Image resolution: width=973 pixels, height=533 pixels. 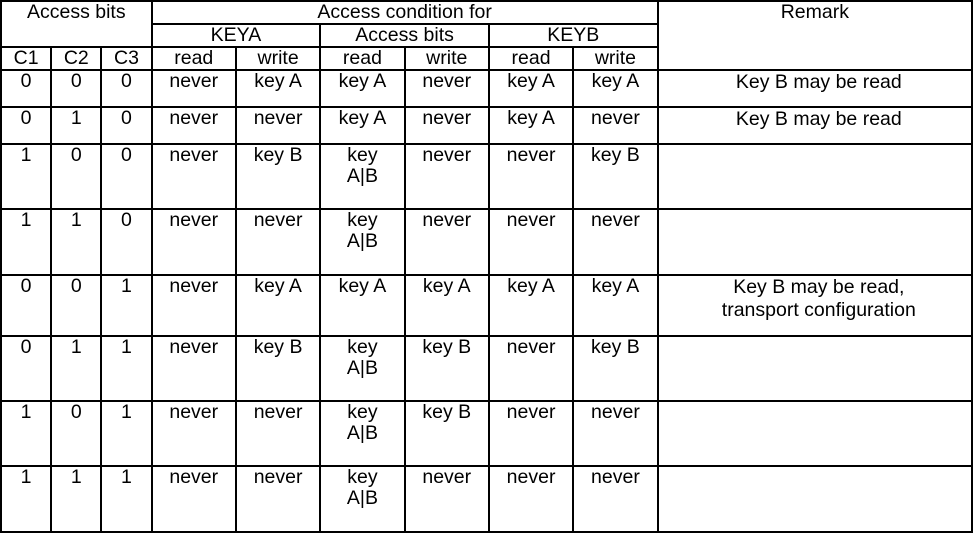 What do you see at coordinates (76, 58) in the screenshot?
I see `column-header-c2: C2` at bounding box center [76, 58].